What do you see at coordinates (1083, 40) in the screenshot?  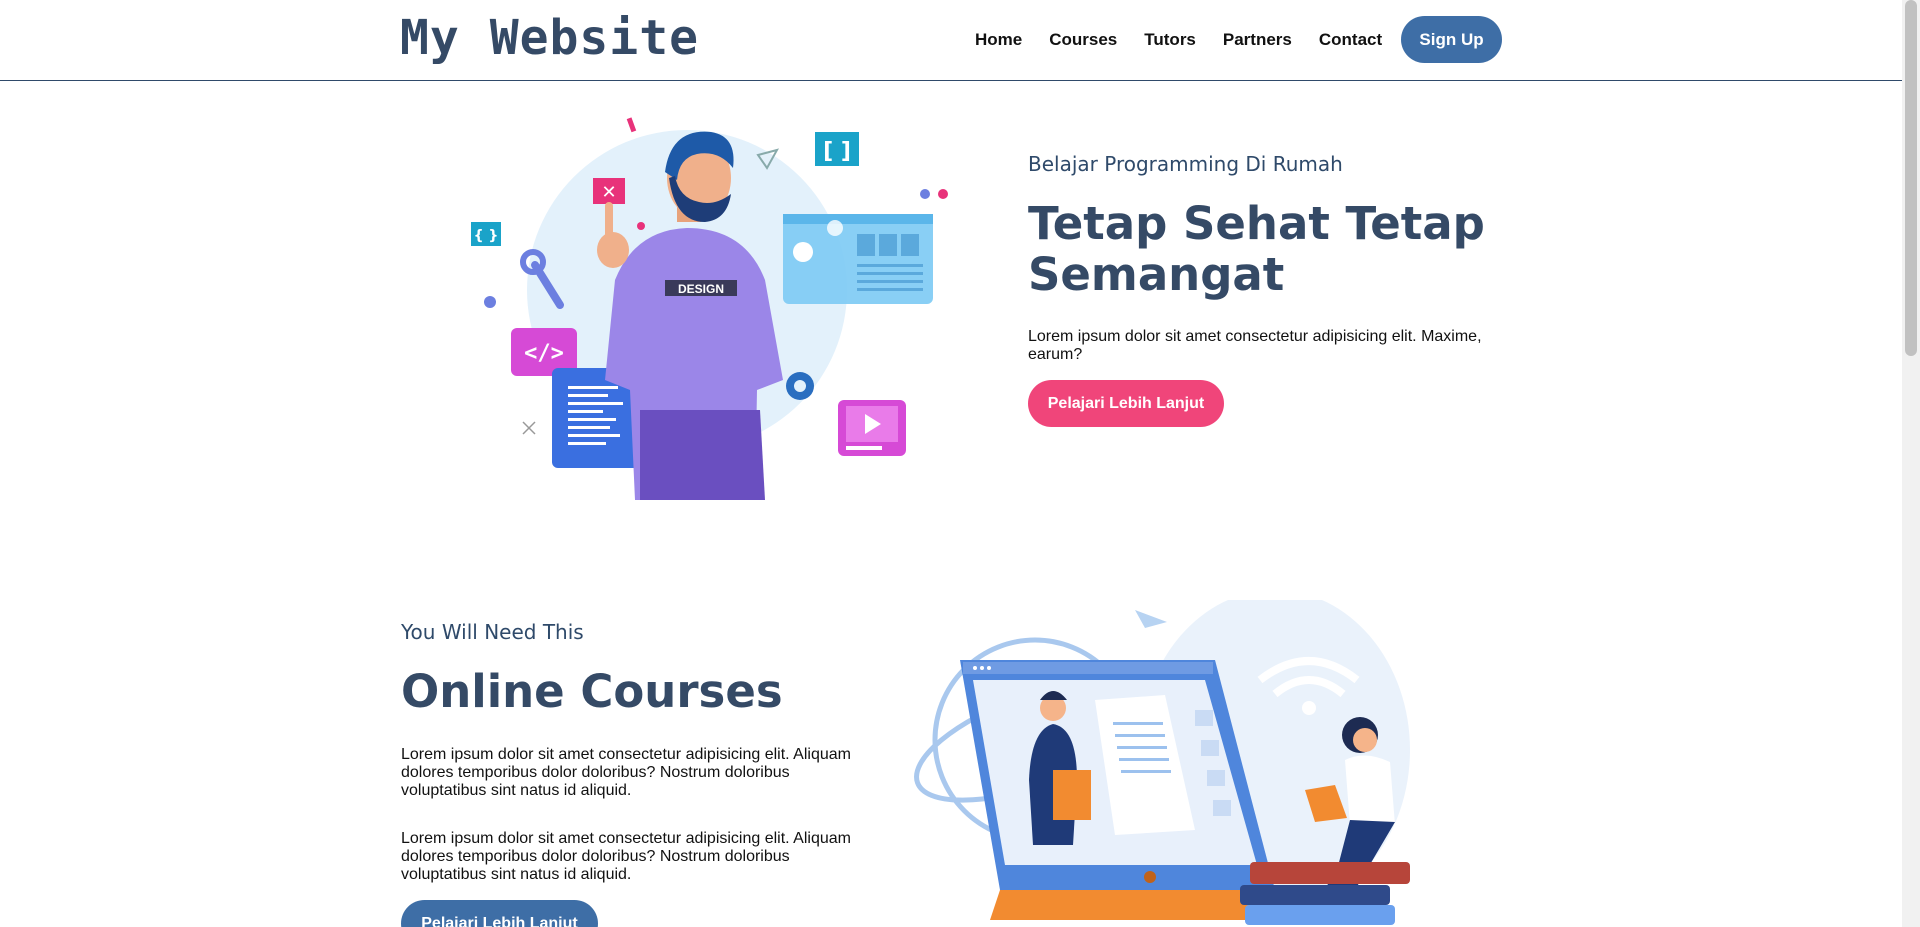 I see `nav-link-courses: Courses` at bounding box center [1083, 40].